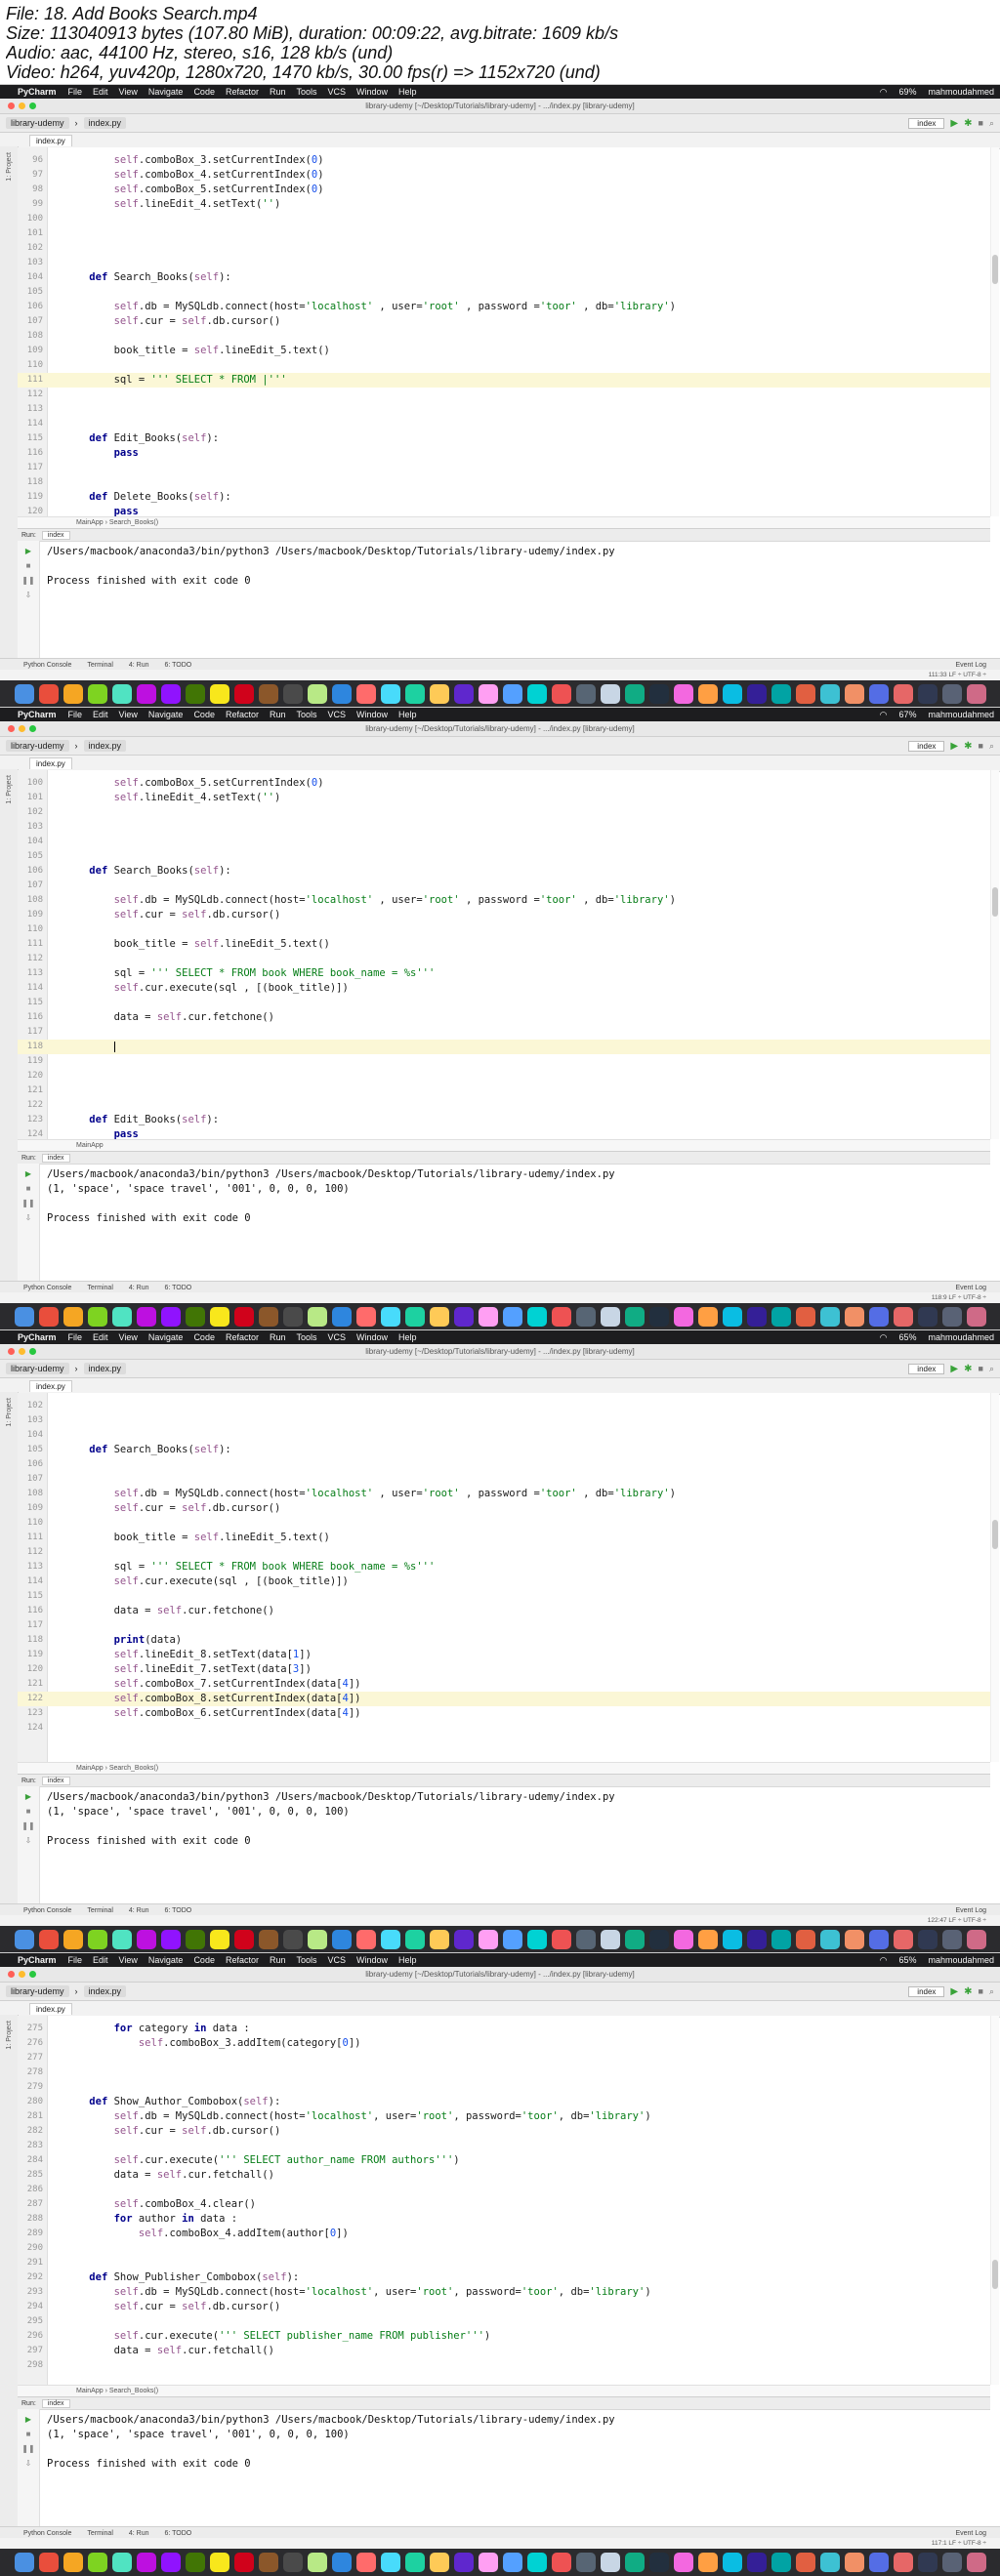 The width and height of the screenshot is (1000, 2576). What do you see at coordinates (99, 2533) in the screenshot?
I see `terminal-tab: Terminal` at bounding box center [99, 2533].